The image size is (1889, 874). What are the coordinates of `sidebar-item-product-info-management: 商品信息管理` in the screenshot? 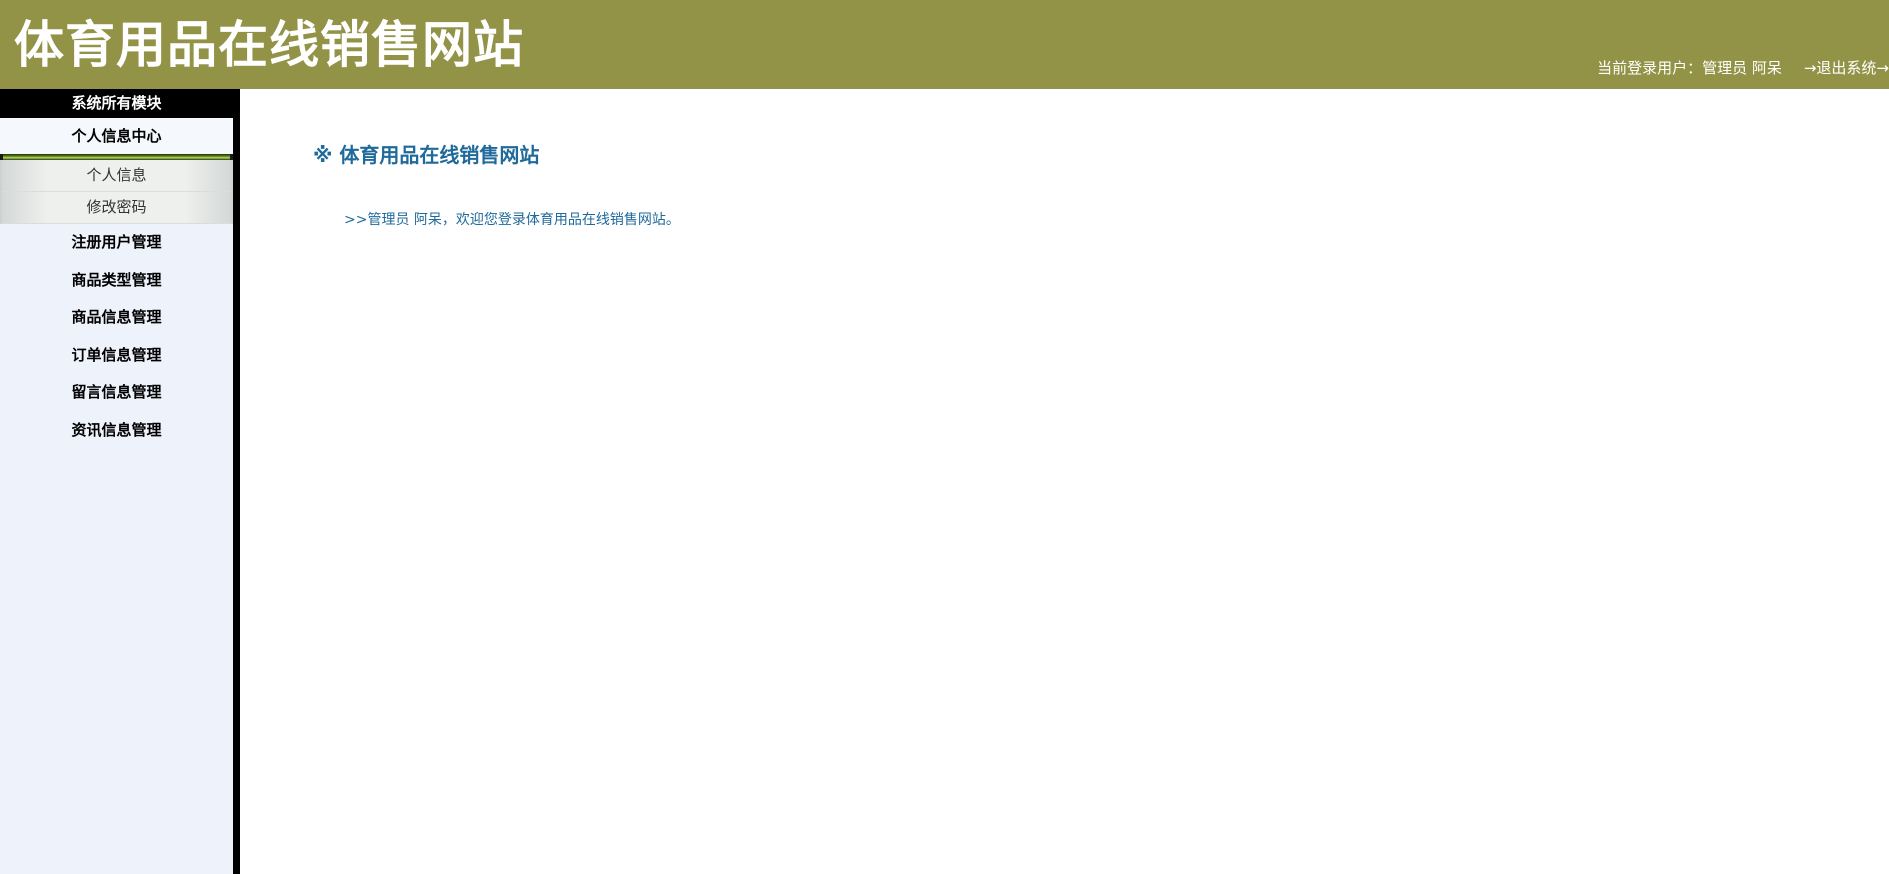 It's located at (116, 318).